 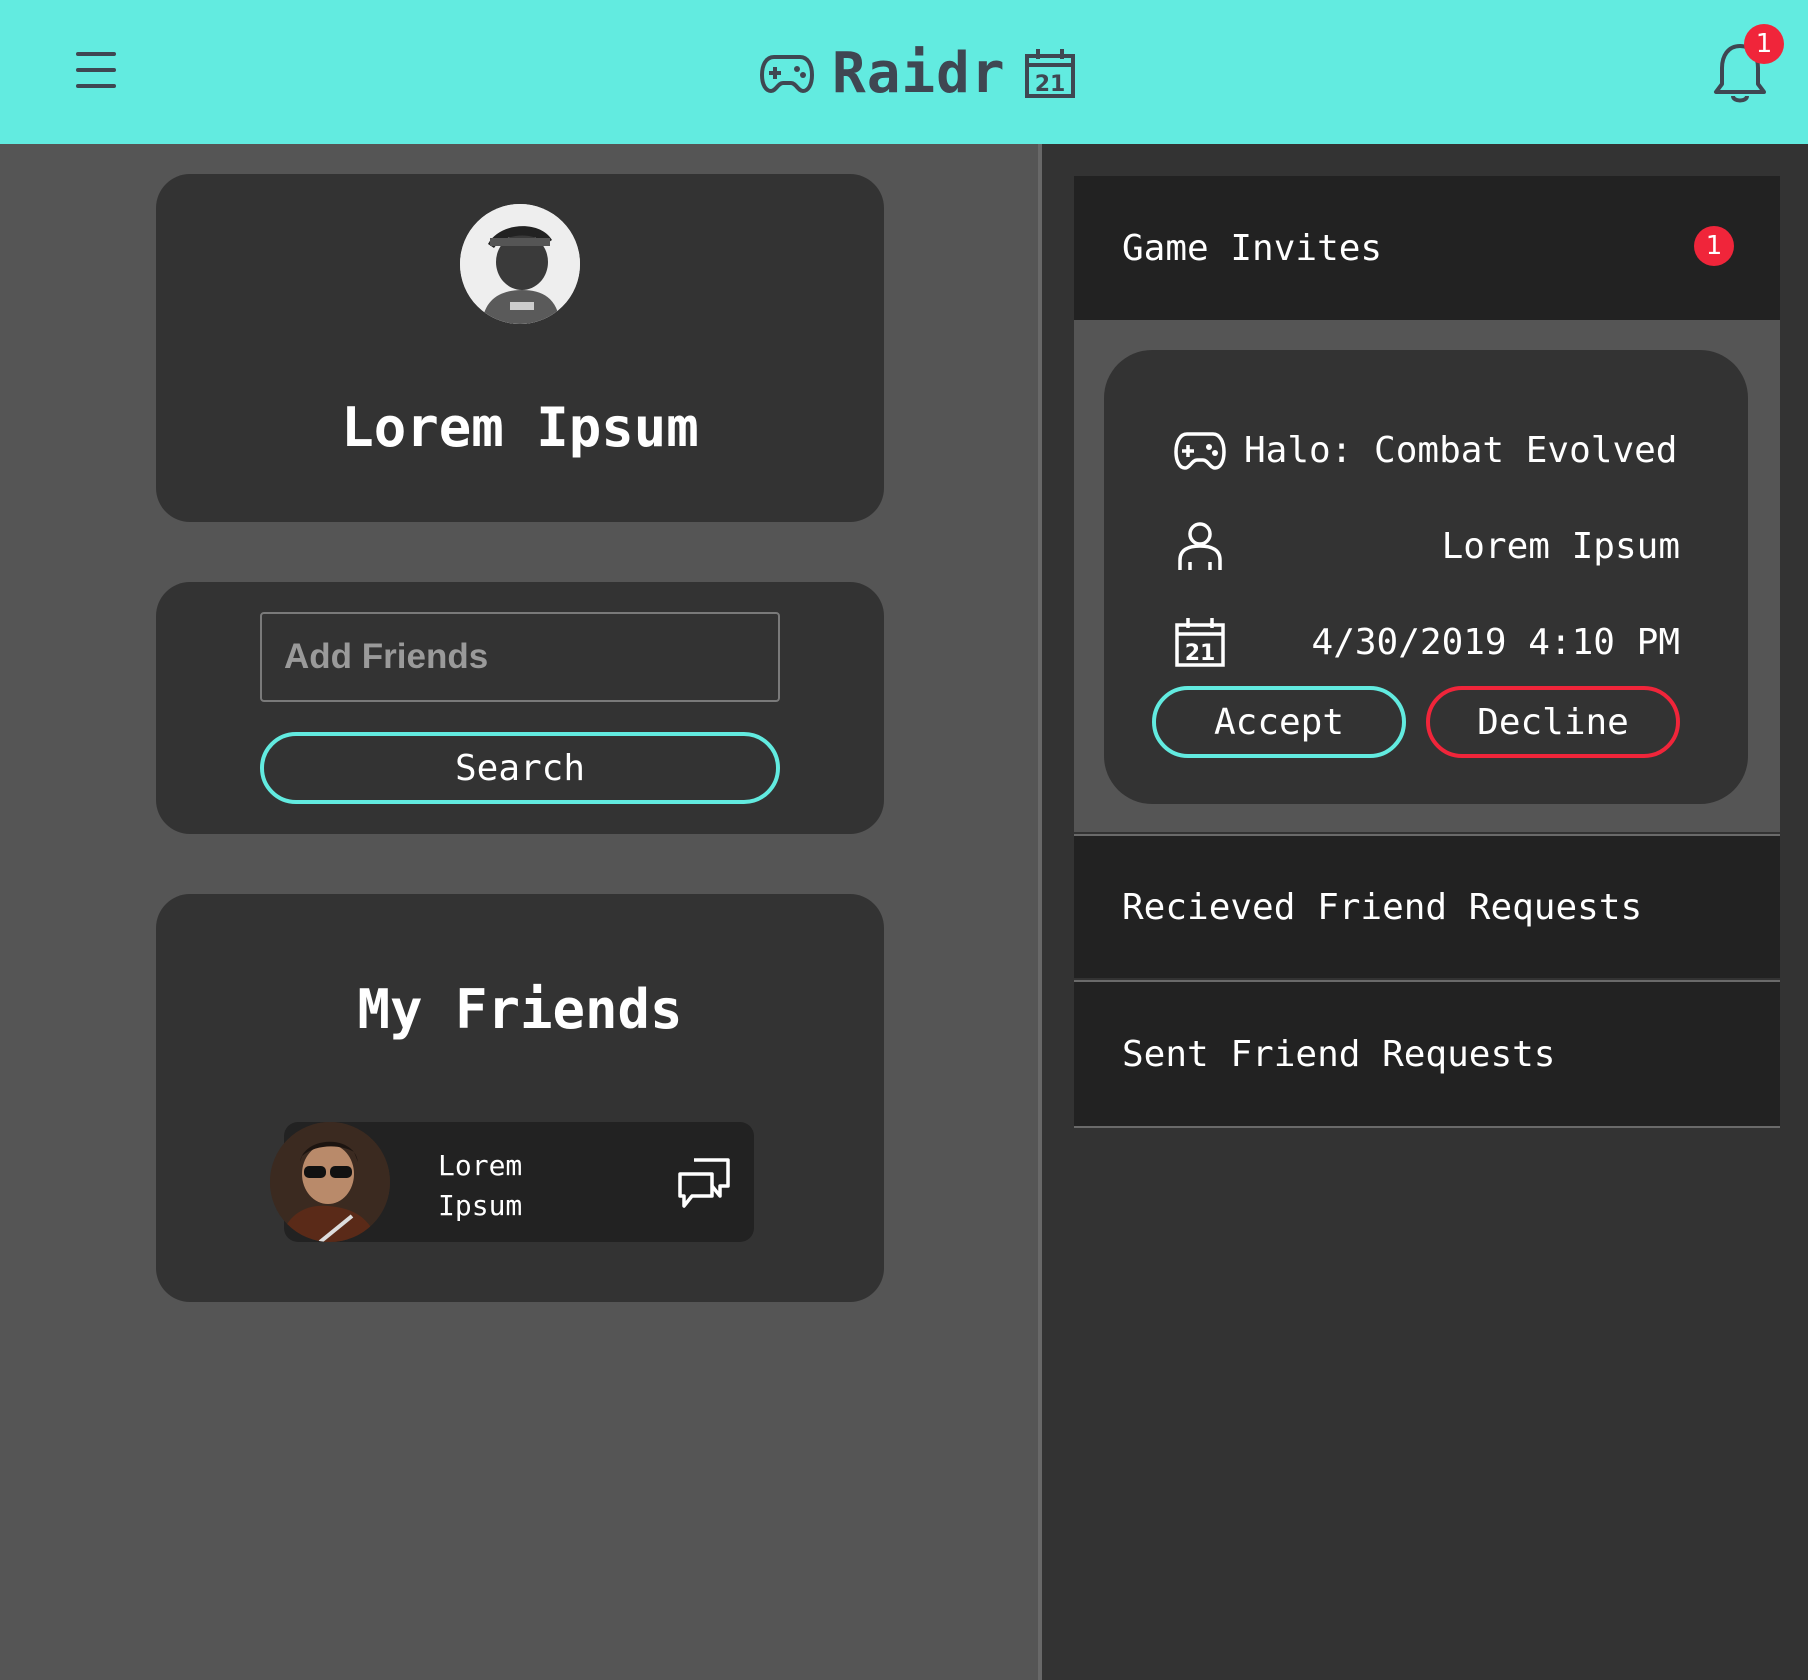 I want to click on invite-datetime-row: 21 4/30/2019 4:10 PM, so click(x=1427, y=642).